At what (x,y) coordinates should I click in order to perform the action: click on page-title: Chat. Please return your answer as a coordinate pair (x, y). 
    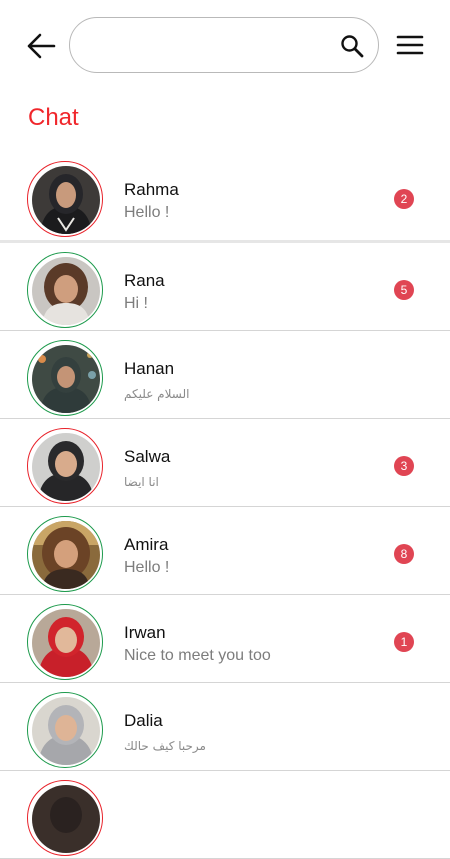
    Looking at the image, I should click on (53, 117).